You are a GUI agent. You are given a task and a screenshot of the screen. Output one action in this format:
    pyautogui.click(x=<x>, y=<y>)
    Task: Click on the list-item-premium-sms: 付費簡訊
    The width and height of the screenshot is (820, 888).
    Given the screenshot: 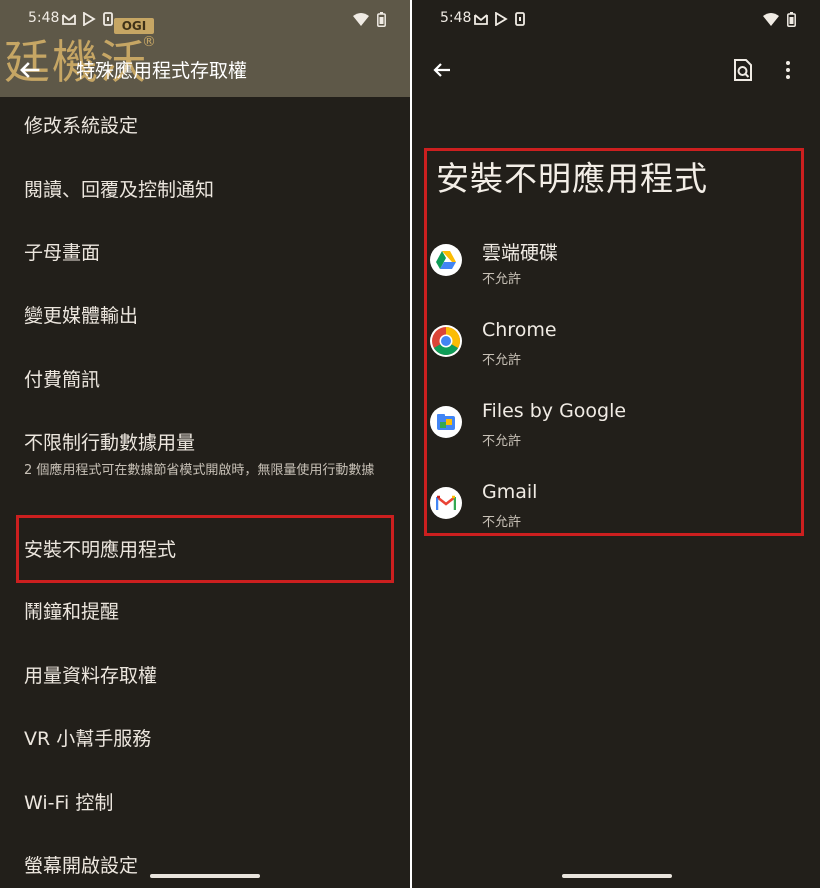 What is the action you would take?
    pyautogui.click(x=209, y=378)
    